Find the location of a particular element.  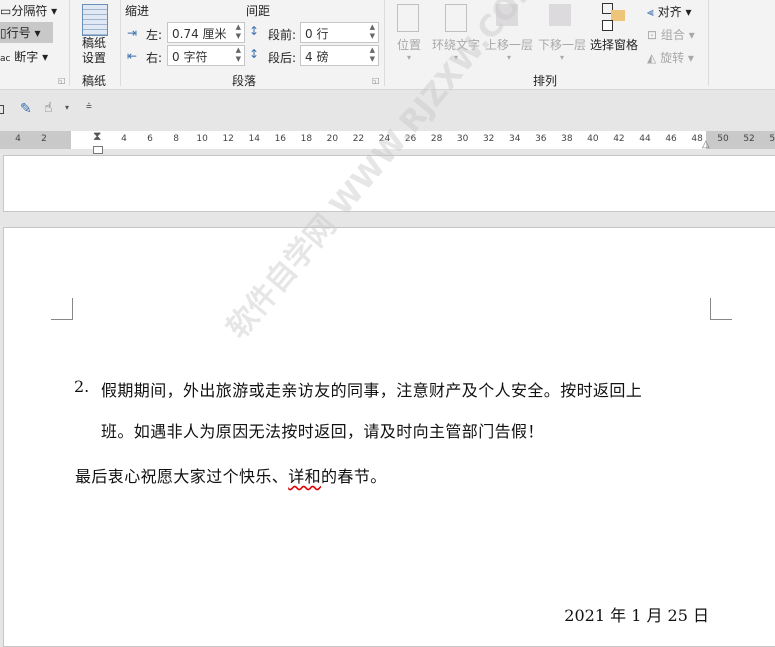

manuscript-btn-line2: 设置 is located at coordinates (94, 58).